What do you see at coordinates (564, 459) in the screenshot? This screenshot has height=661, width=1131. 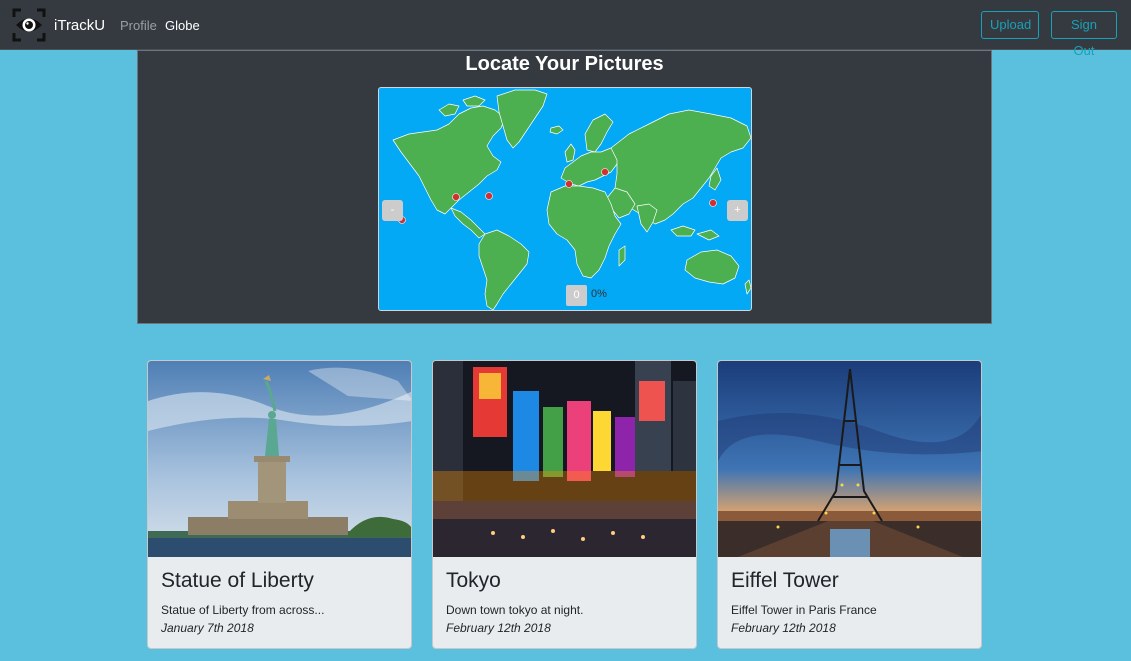 I see `tokyo-photo` at bounding box center [564, 459].